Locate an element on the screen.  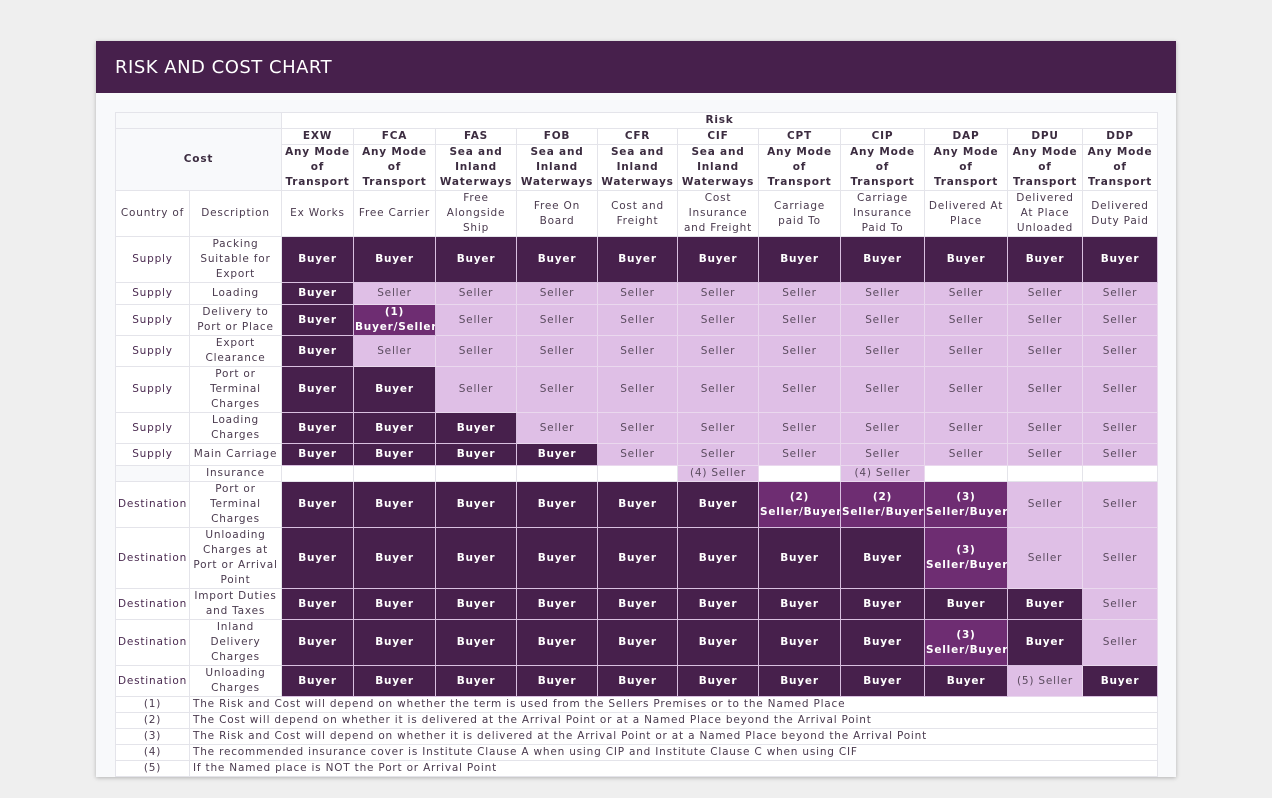
responsibility-cell-cfr is located at coordinates (637, 473).